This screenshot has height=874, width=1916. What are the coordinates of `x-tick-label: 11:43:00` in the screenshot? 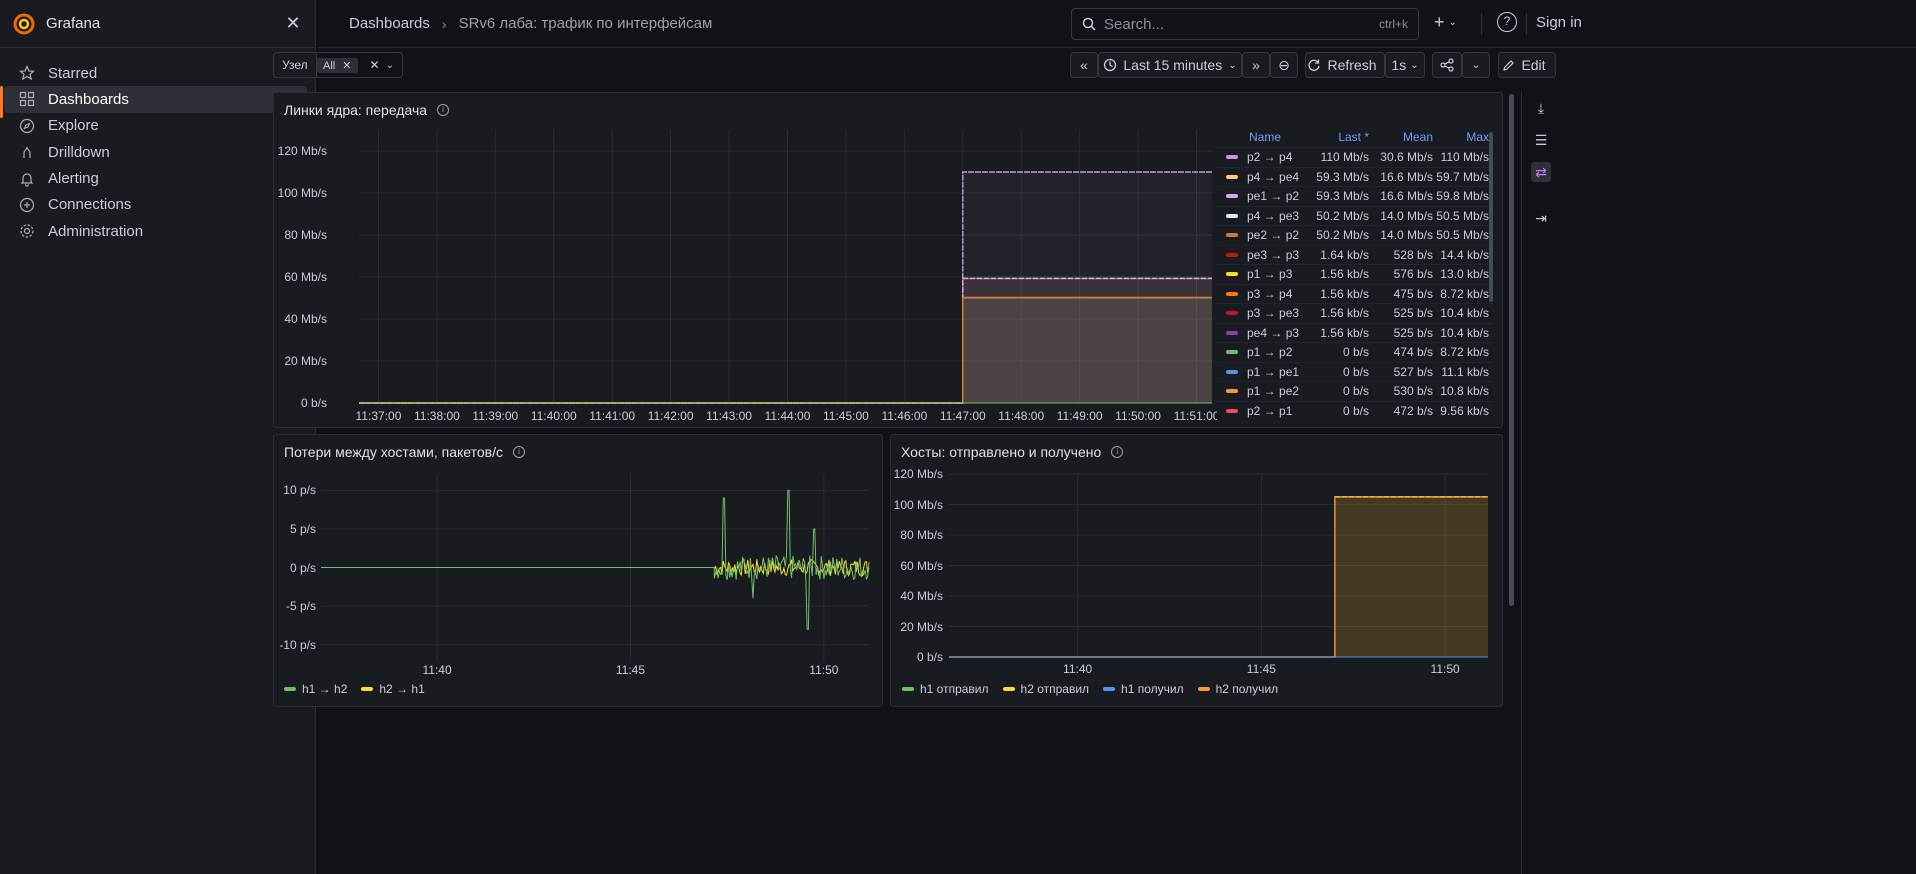 It's located at (729, 416).